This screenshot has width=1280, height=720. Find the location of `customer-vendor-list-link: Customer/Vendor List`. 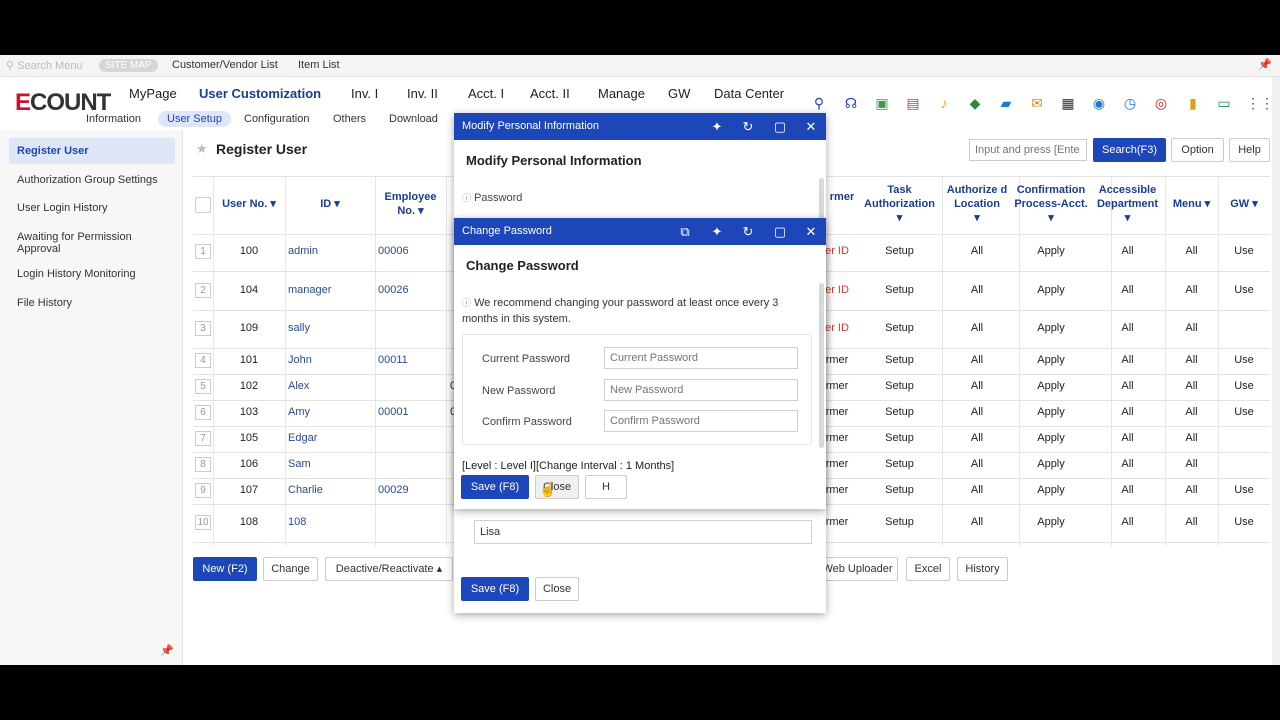

customer-vendor-list-link: Customer/Vendor List is located at coordinates (225, 65).